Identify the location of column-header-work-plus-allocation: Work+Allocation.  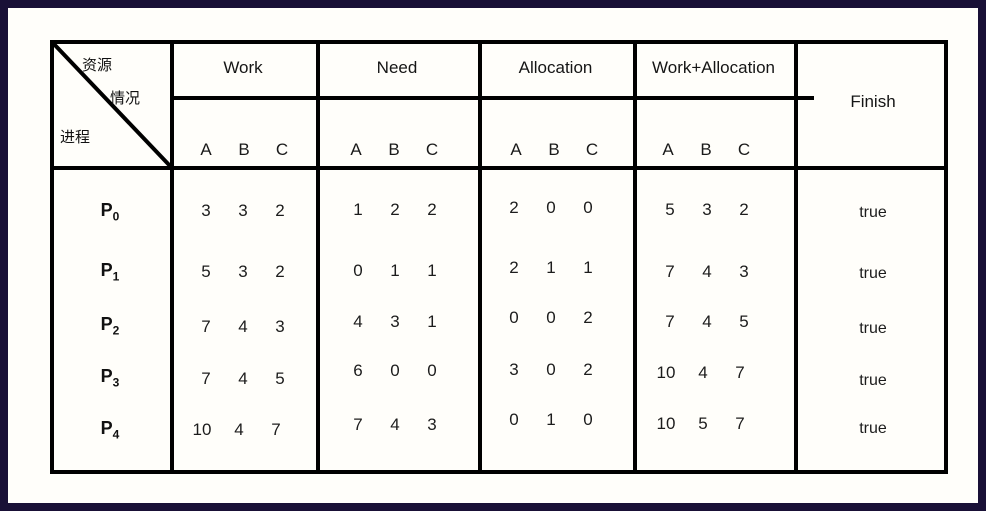
(713, 67).